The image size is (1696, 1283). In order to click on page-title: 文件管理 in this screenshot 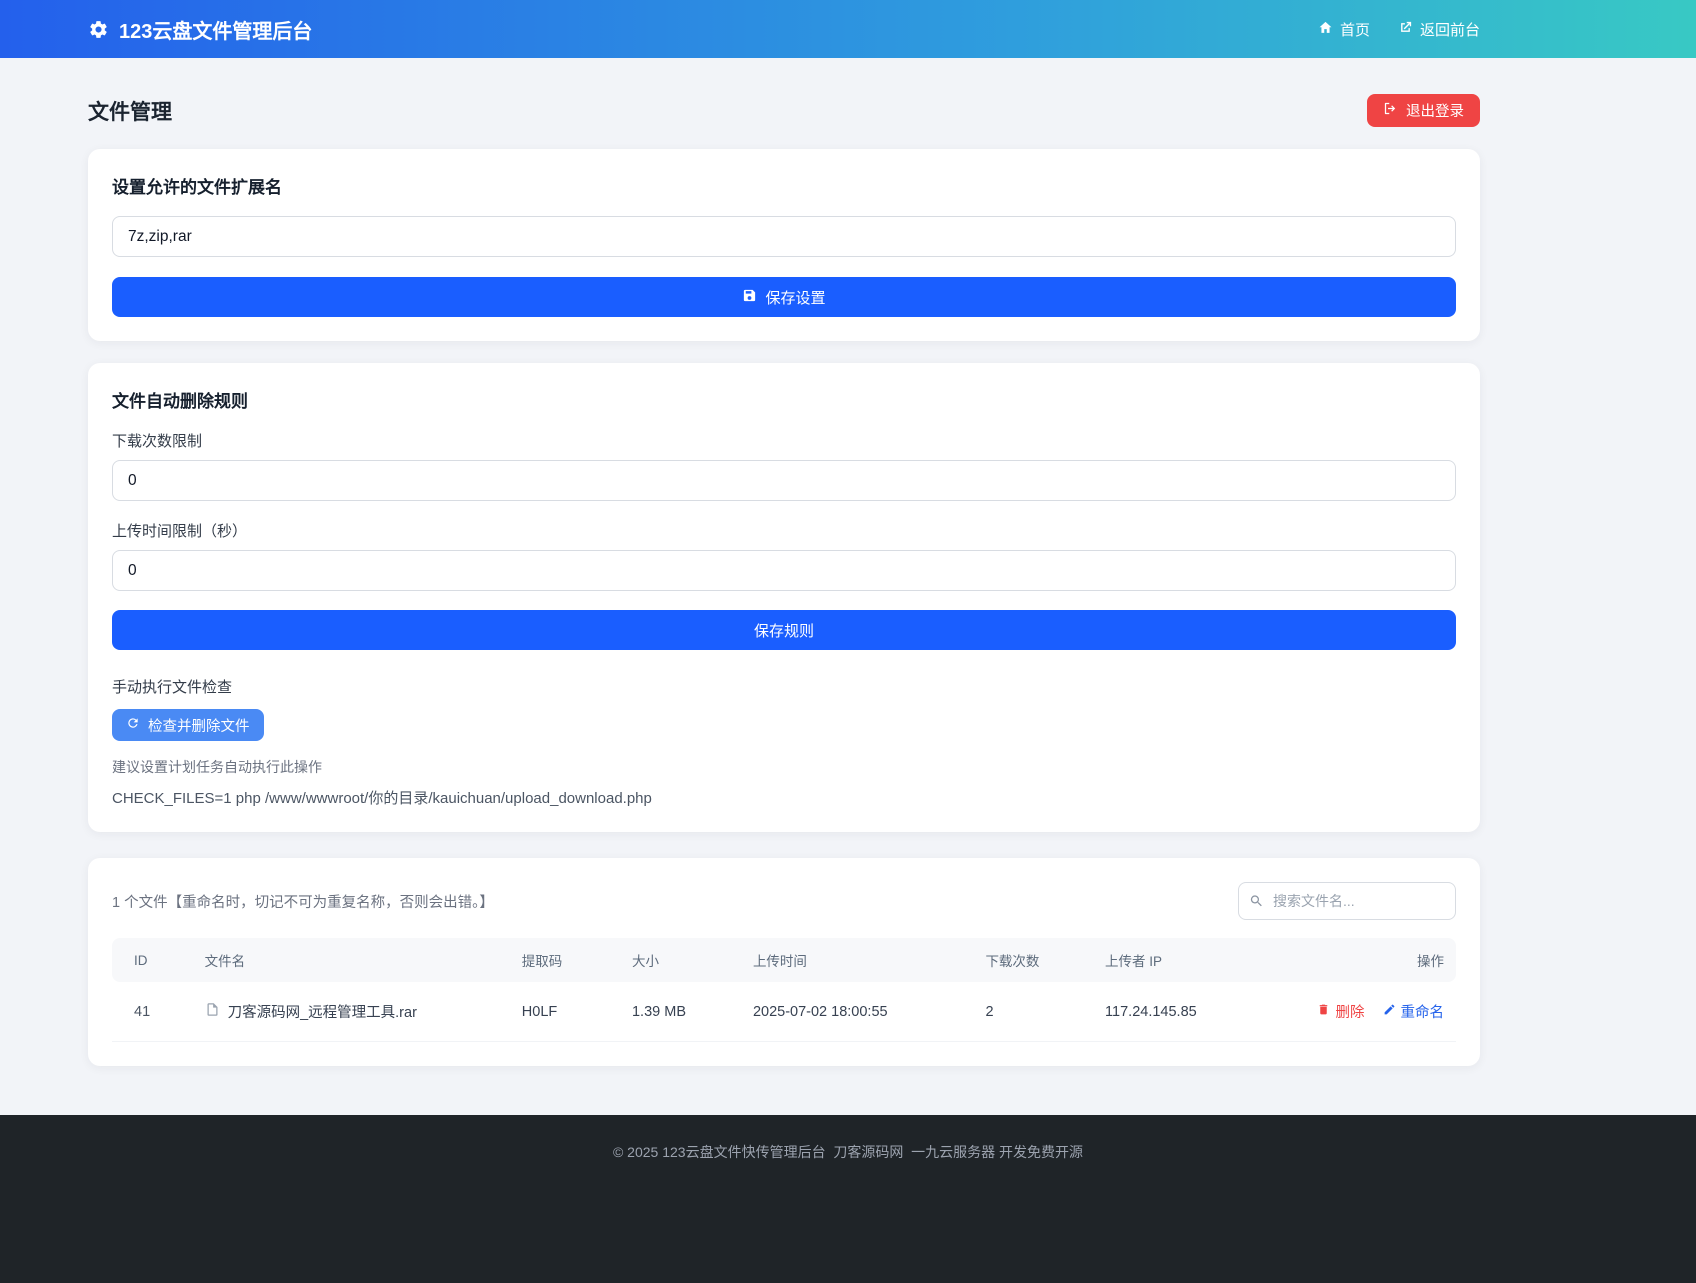, I will do `click(130, 112)`.